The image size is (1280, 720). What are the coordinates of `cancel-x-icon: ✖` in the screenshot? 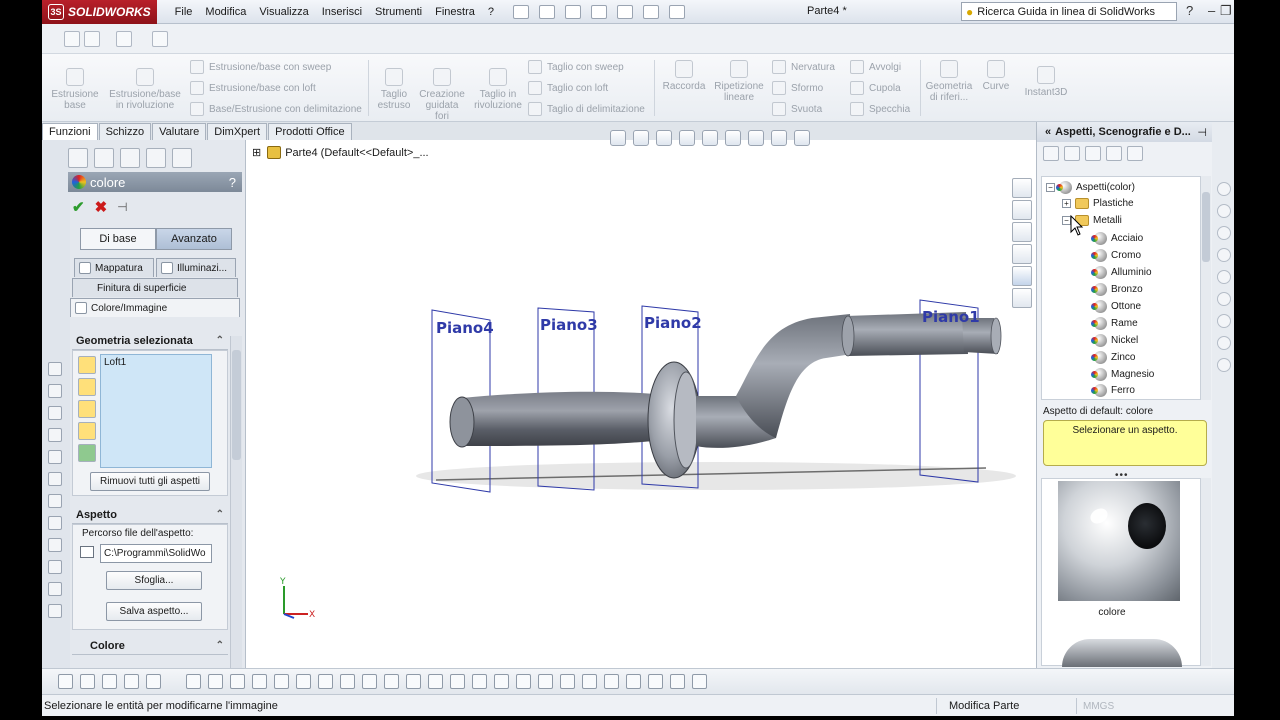 It's located at (101, 207).